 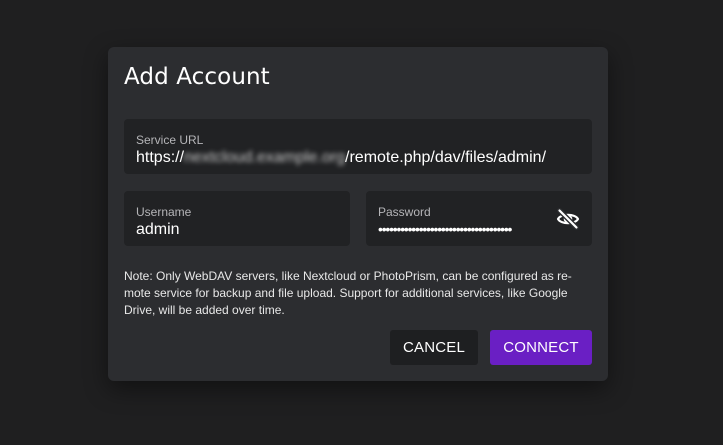 What do you see at coordinates (237, 218) in the screenshot?
I see `username-field: Username admin` at bounding box center [237, 218].